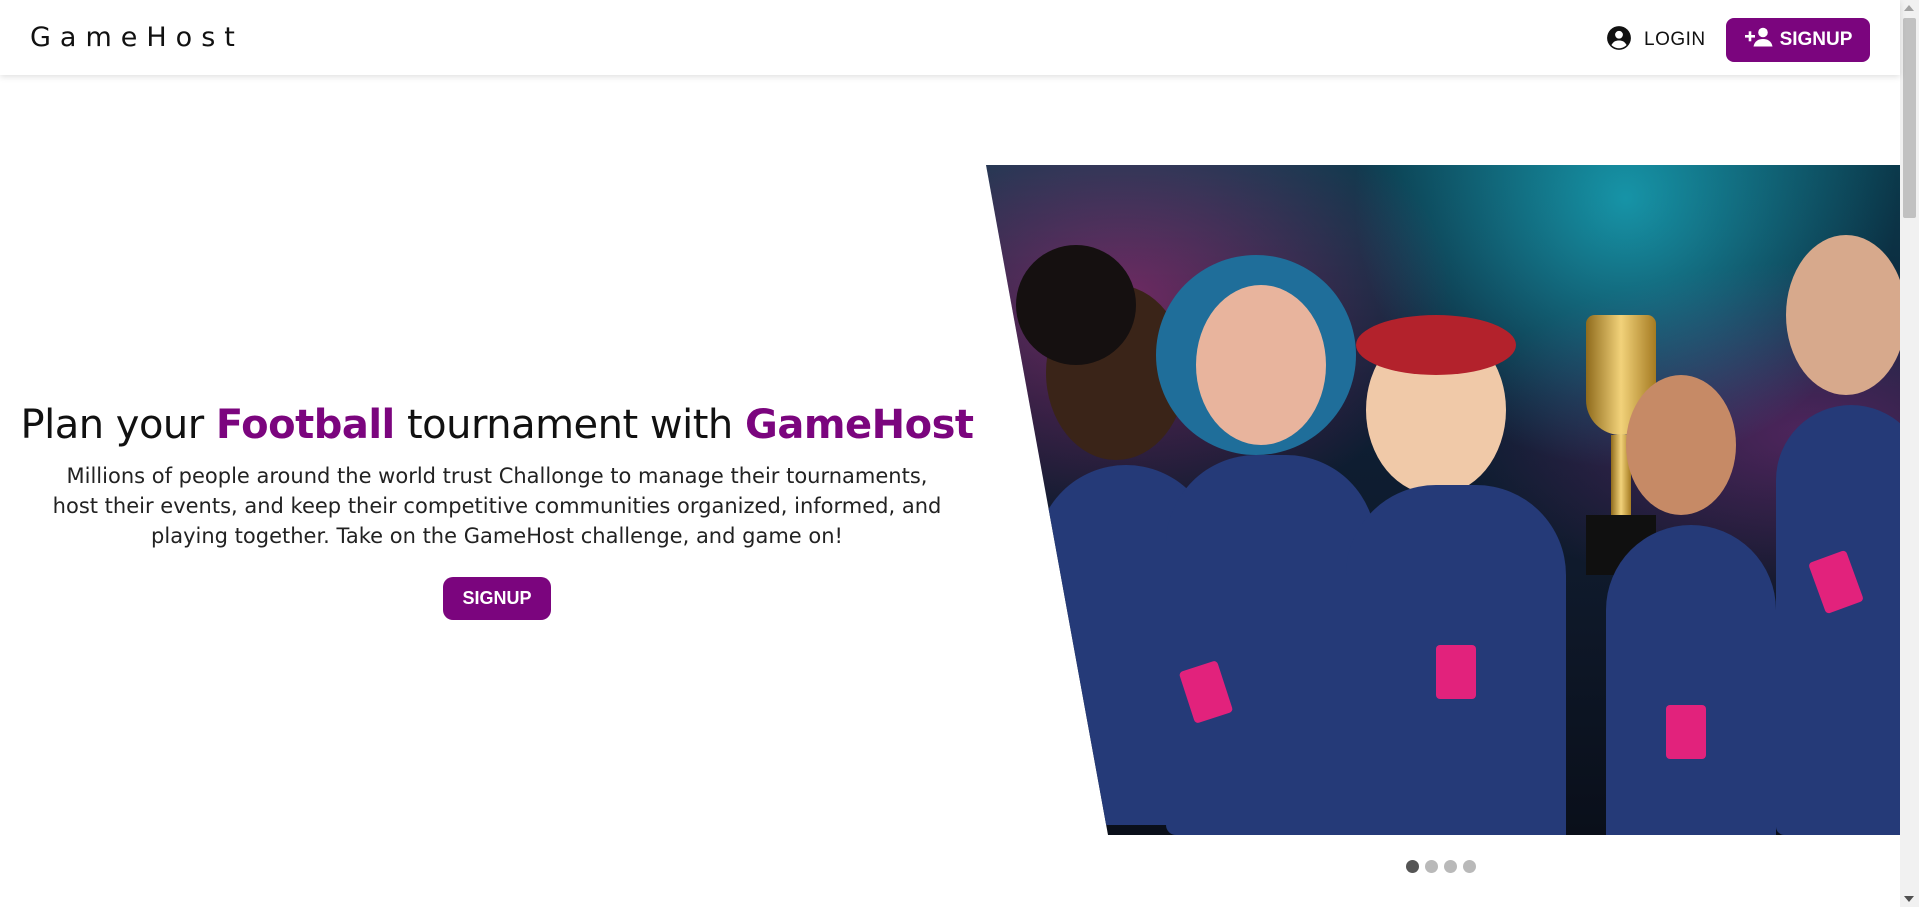 The image size is (1919, 907). I want to click on page-scrollbar, so click(1909, 453).